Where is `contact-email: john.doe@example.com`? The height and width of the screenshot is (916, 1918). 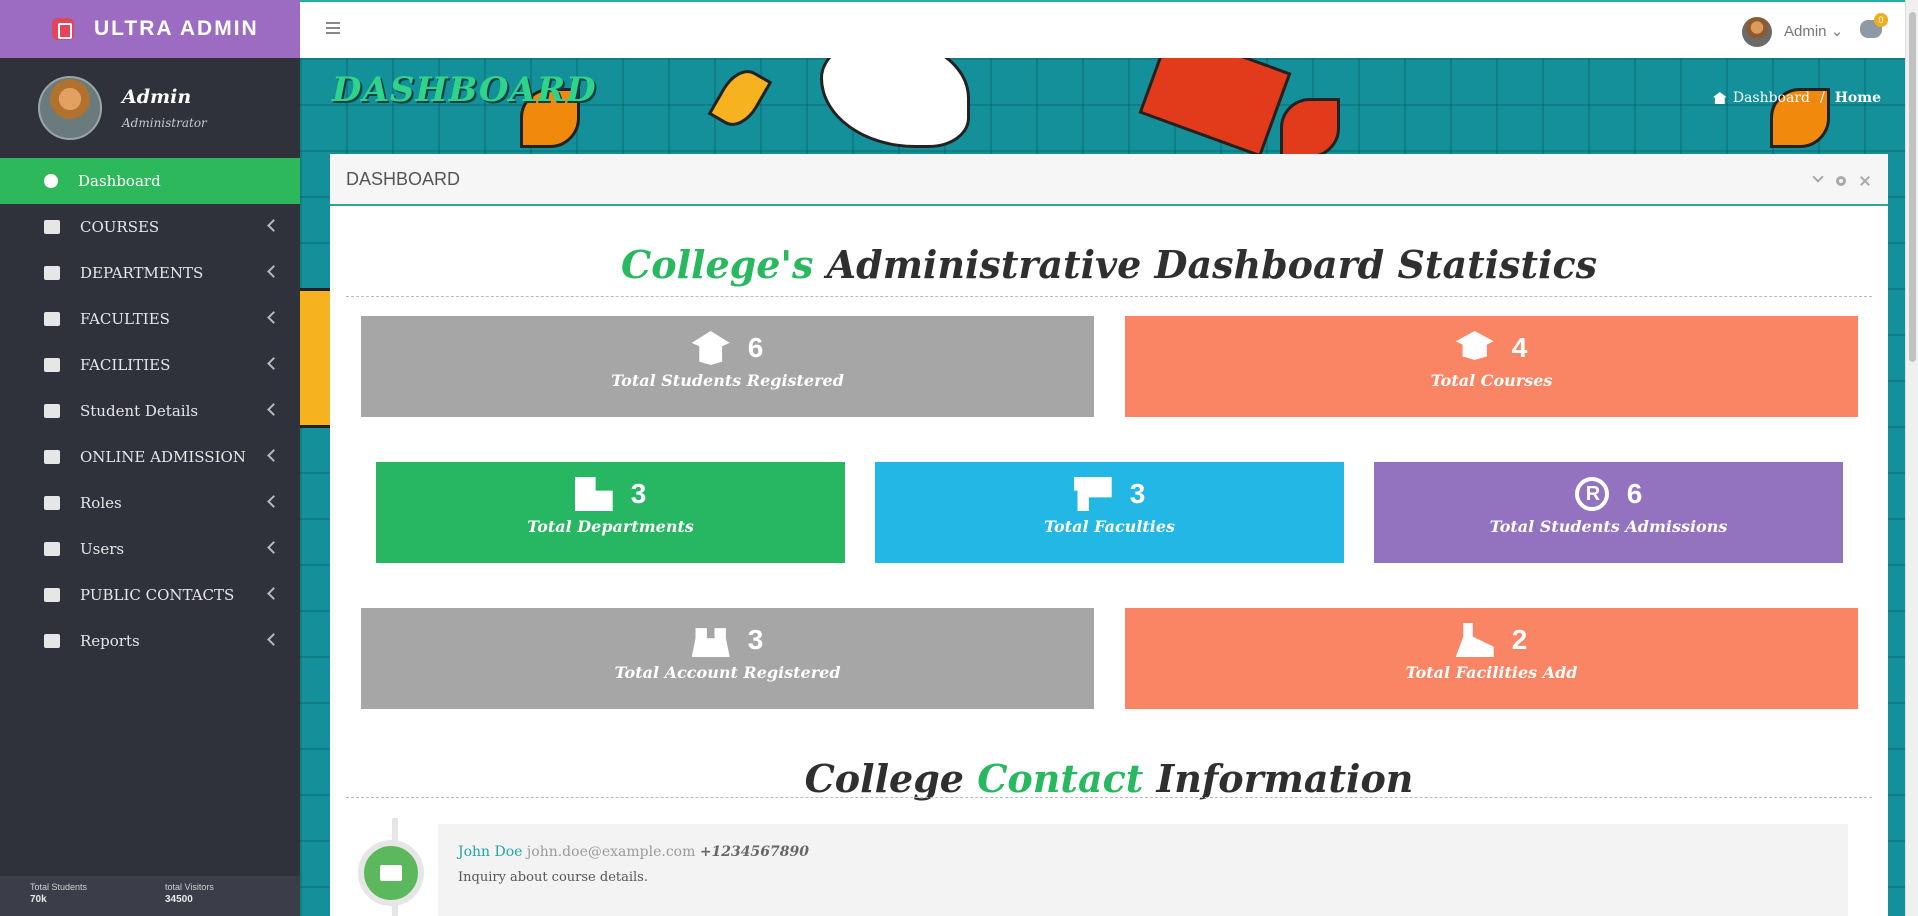
contact-email: john.doe@example.com is located at coordinates (611, 852).